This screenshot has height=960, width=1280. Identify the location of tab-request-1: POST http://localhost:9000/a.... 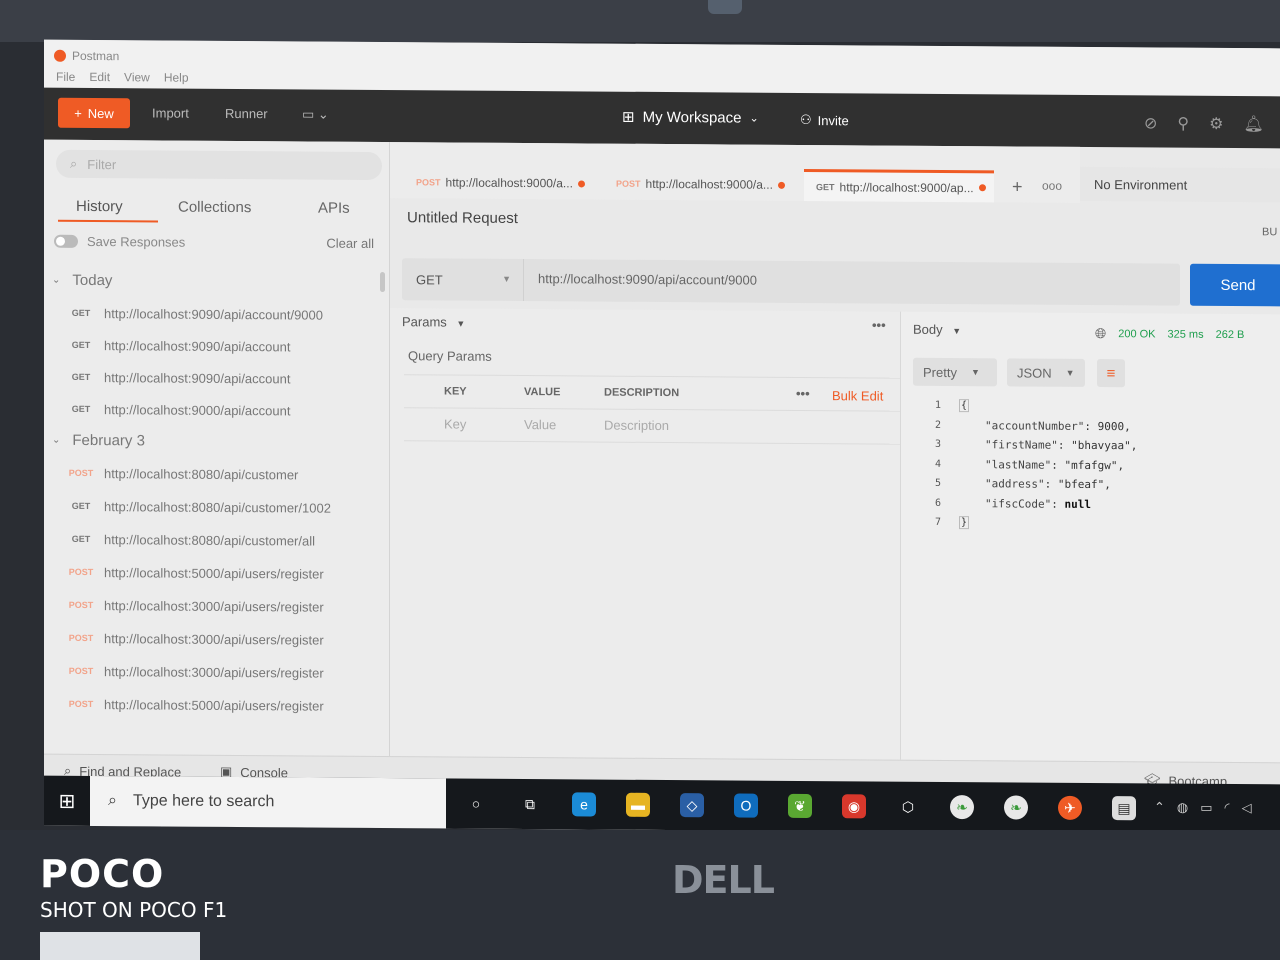
(499, 182).